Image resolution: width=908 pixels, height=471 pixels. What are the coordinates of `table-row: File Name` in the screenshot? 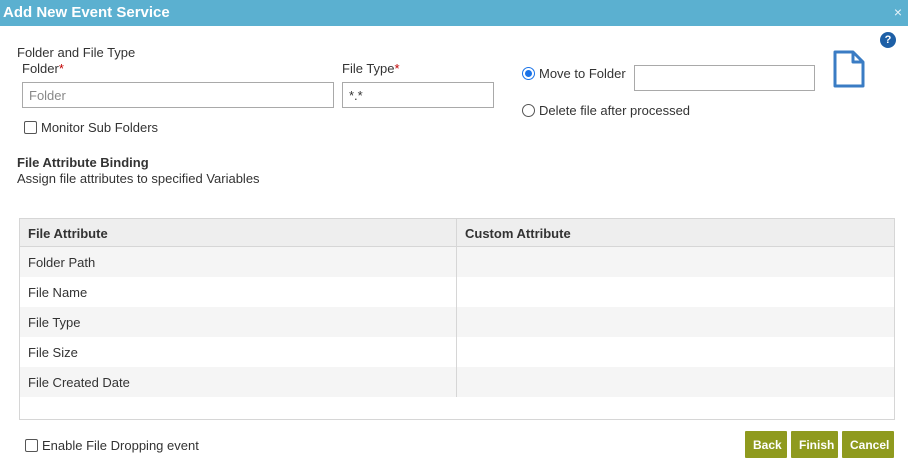 It's located at (457, 292).